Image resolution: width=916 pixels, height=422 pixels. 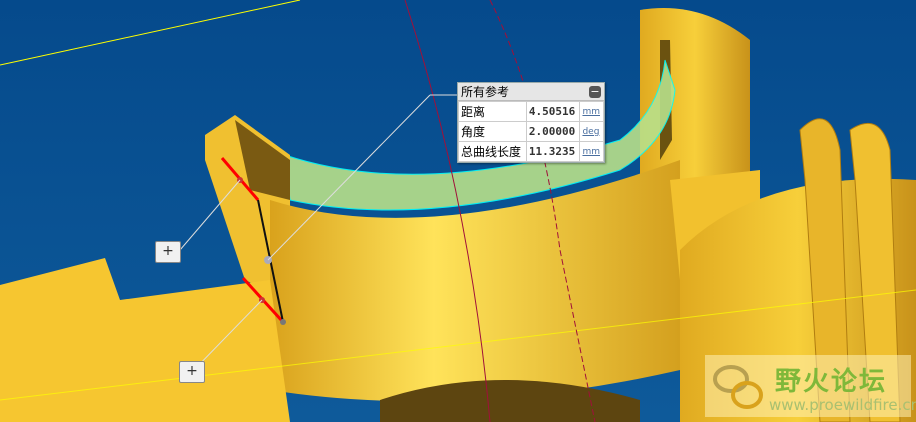 What do you see at coordinates (485, 92) in the screenshot?
I see `measure-panel-title: 所有参考` at bounding box center [485, 92].